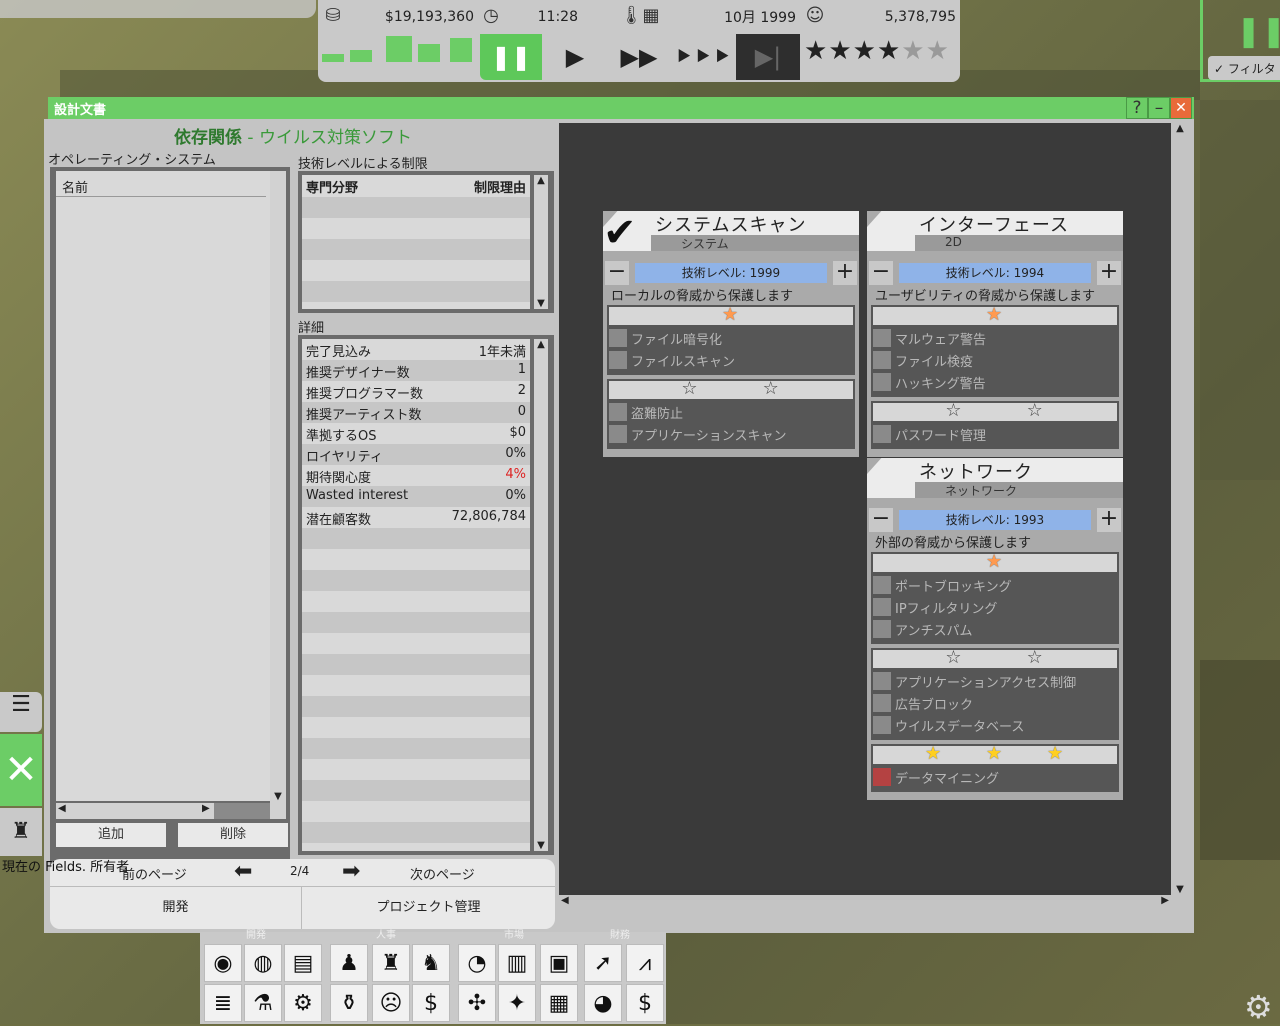  I want to click on feature-option: 広告ブロック, so click(923, 703).